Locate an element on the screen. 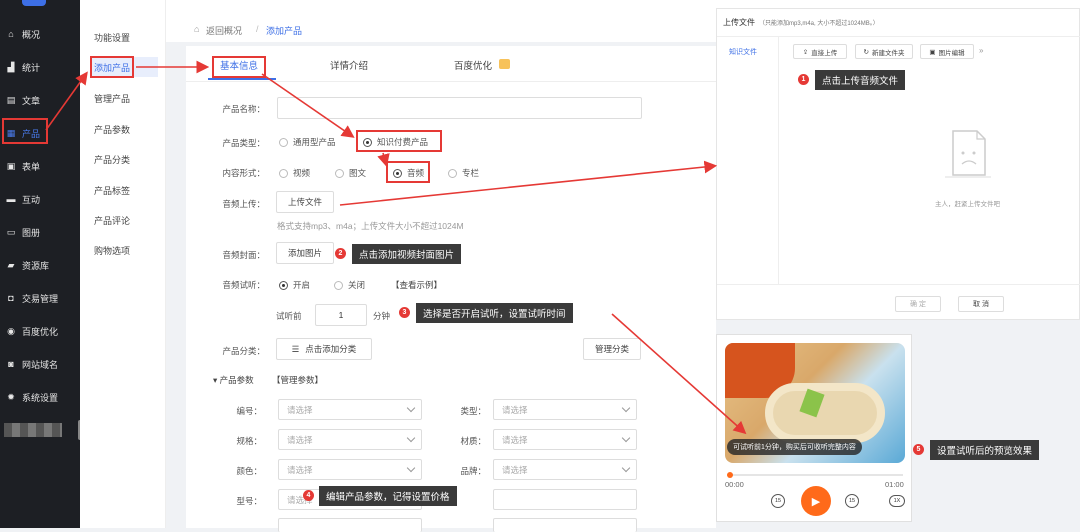  cancel-button: 取 消 is located at coordinates (981, 304).